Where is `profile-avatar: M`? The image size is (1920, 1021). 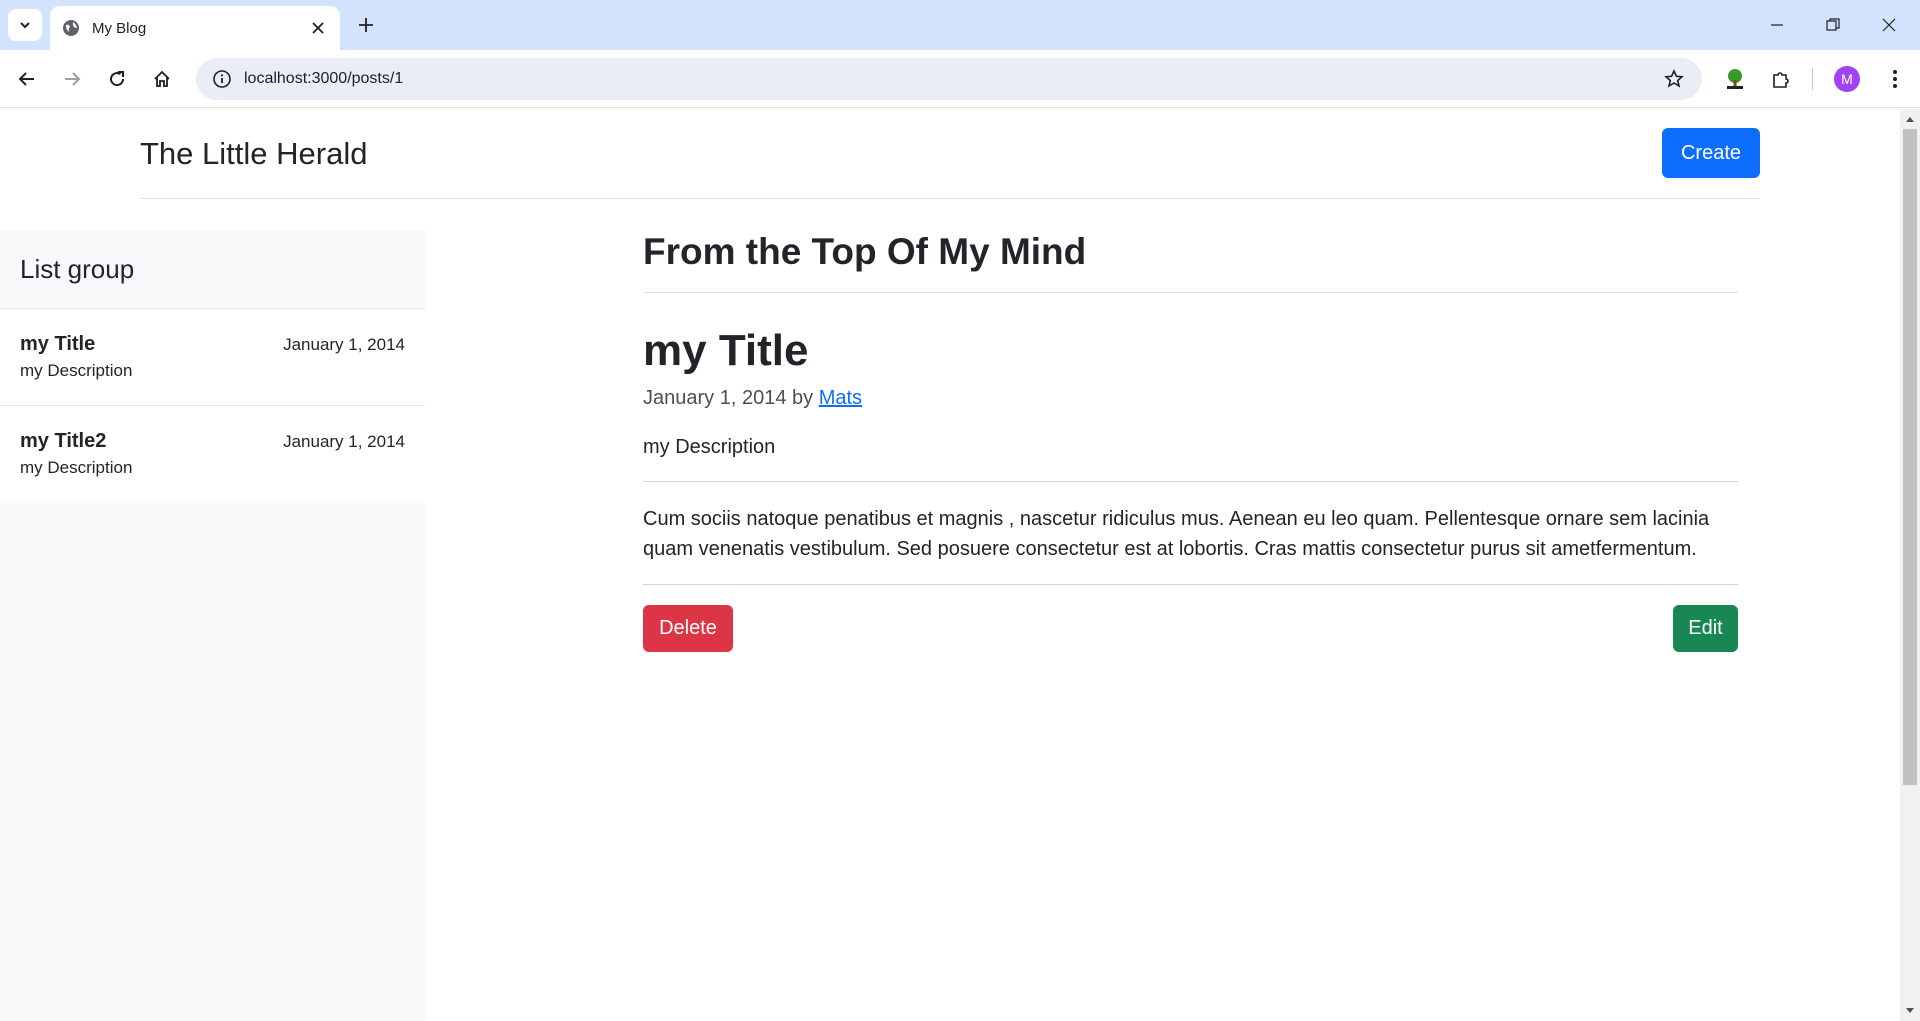 profile-avatar: M is located at coordinates (1847, 79).